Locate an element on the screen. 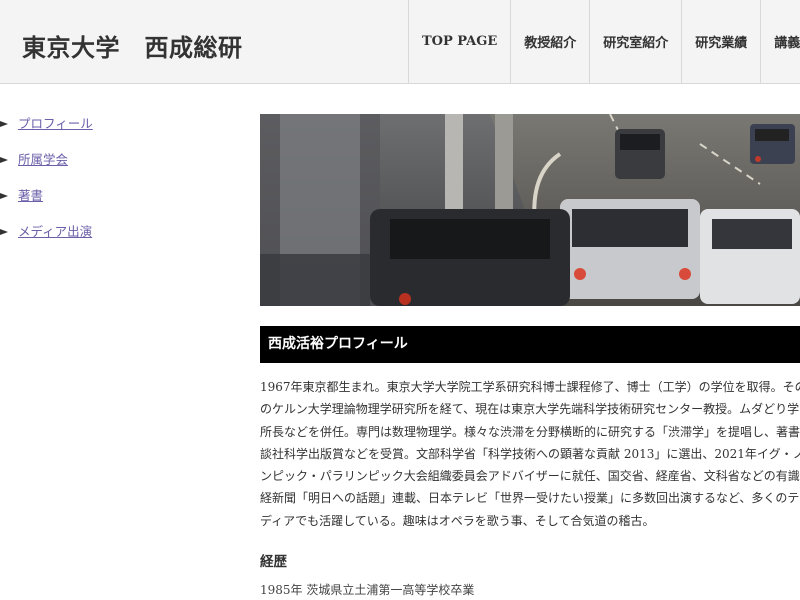 The height and width of the screenshot is (600, 800). profile-heading: 西成活裕プロフィール is located at coordinates (530, 344).